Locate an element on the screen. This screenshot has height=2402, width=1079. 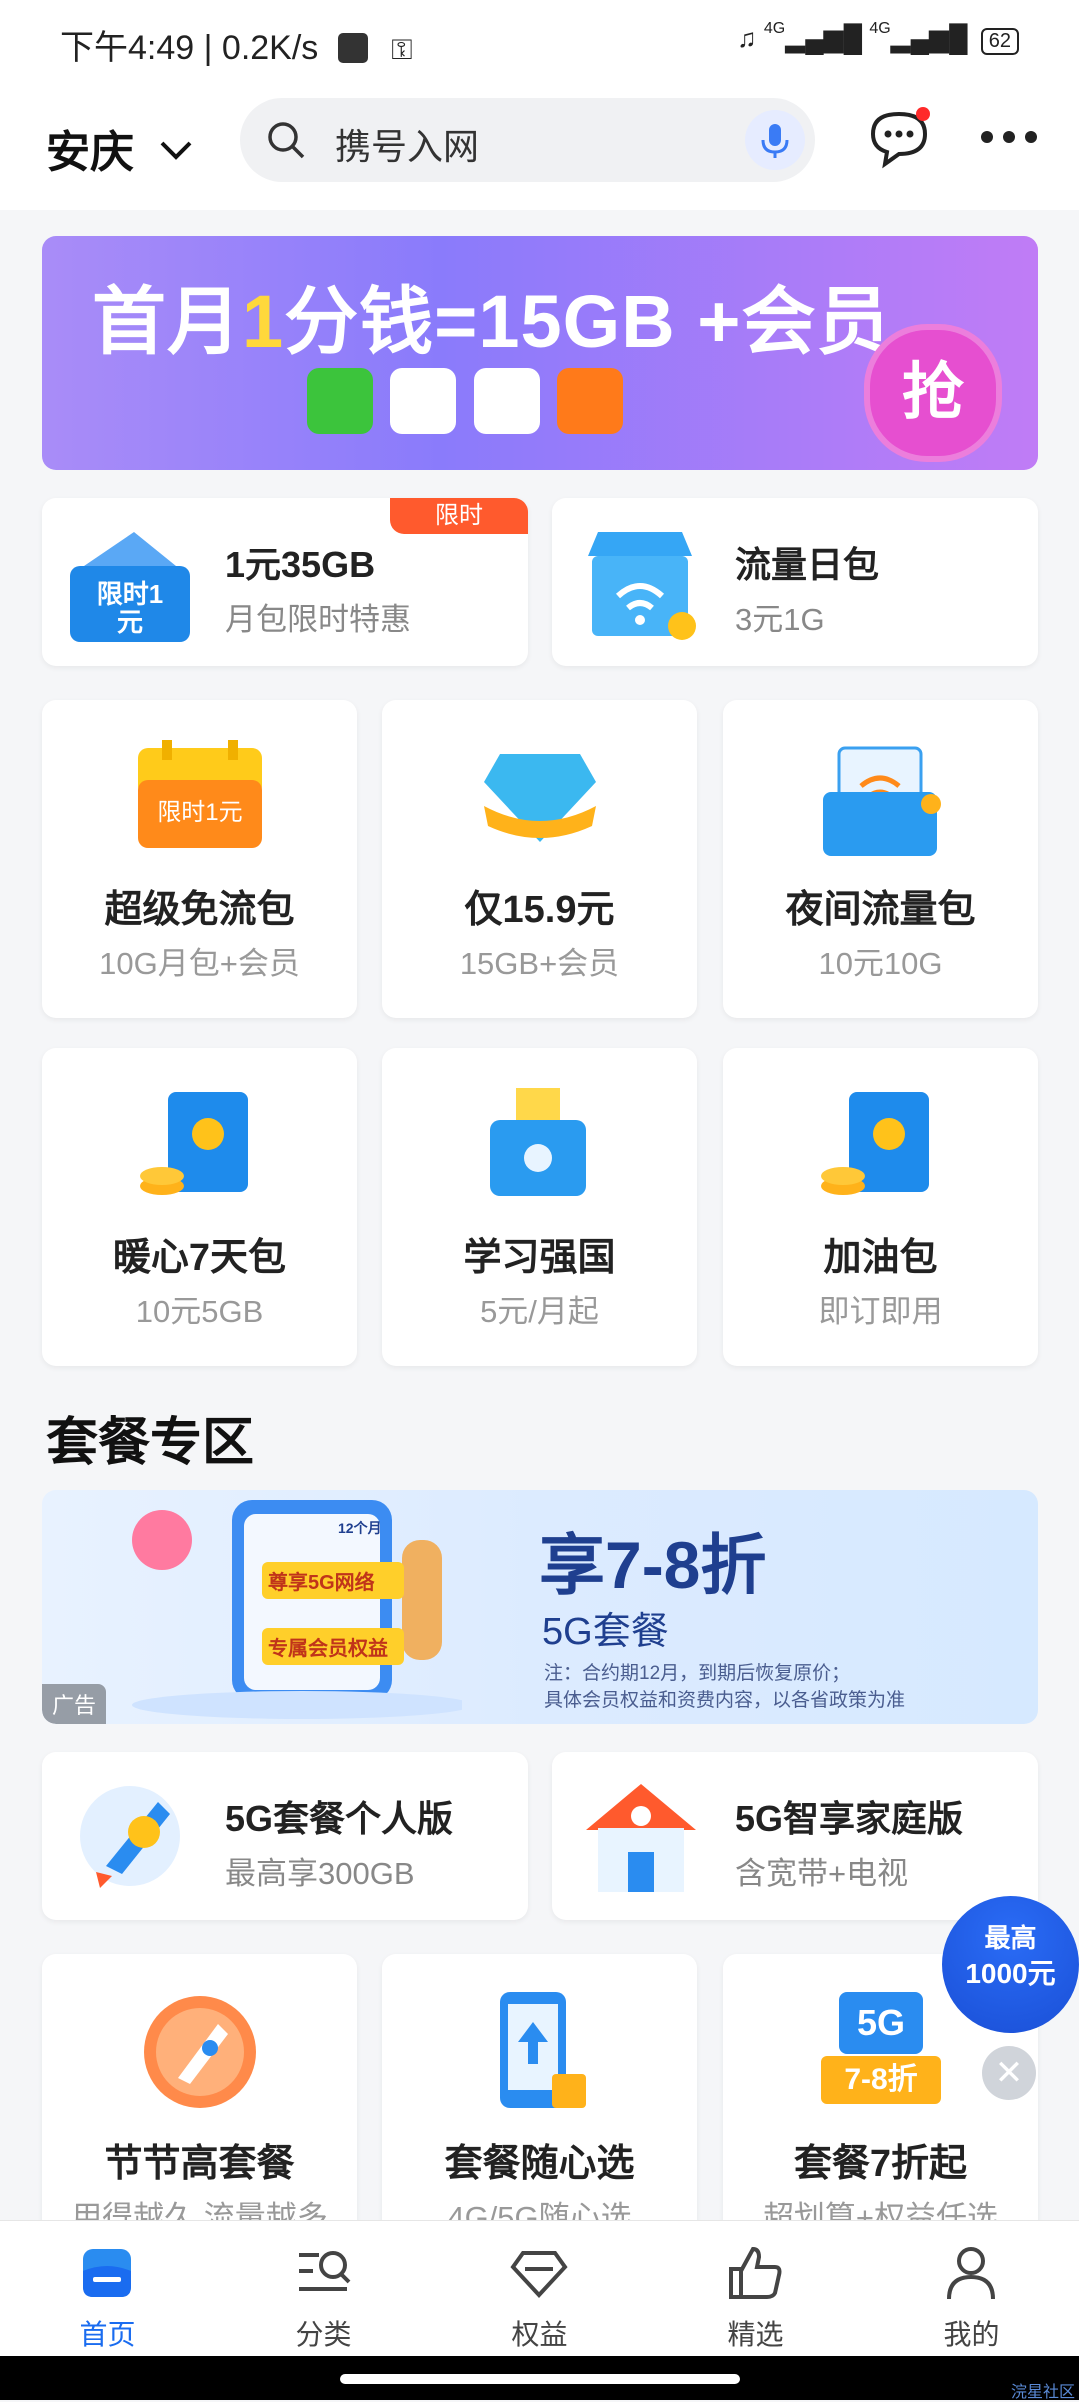
status-speed: 0.2K/s is located at coordinates (270, 48).